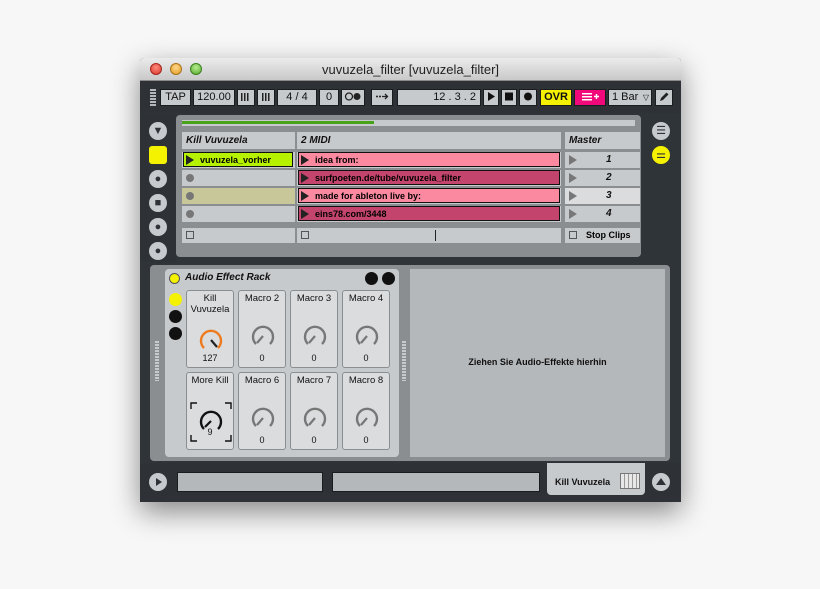 This screenshot has width=820, height=589. I want to click on tap-button: TAP, so click(175, 97).